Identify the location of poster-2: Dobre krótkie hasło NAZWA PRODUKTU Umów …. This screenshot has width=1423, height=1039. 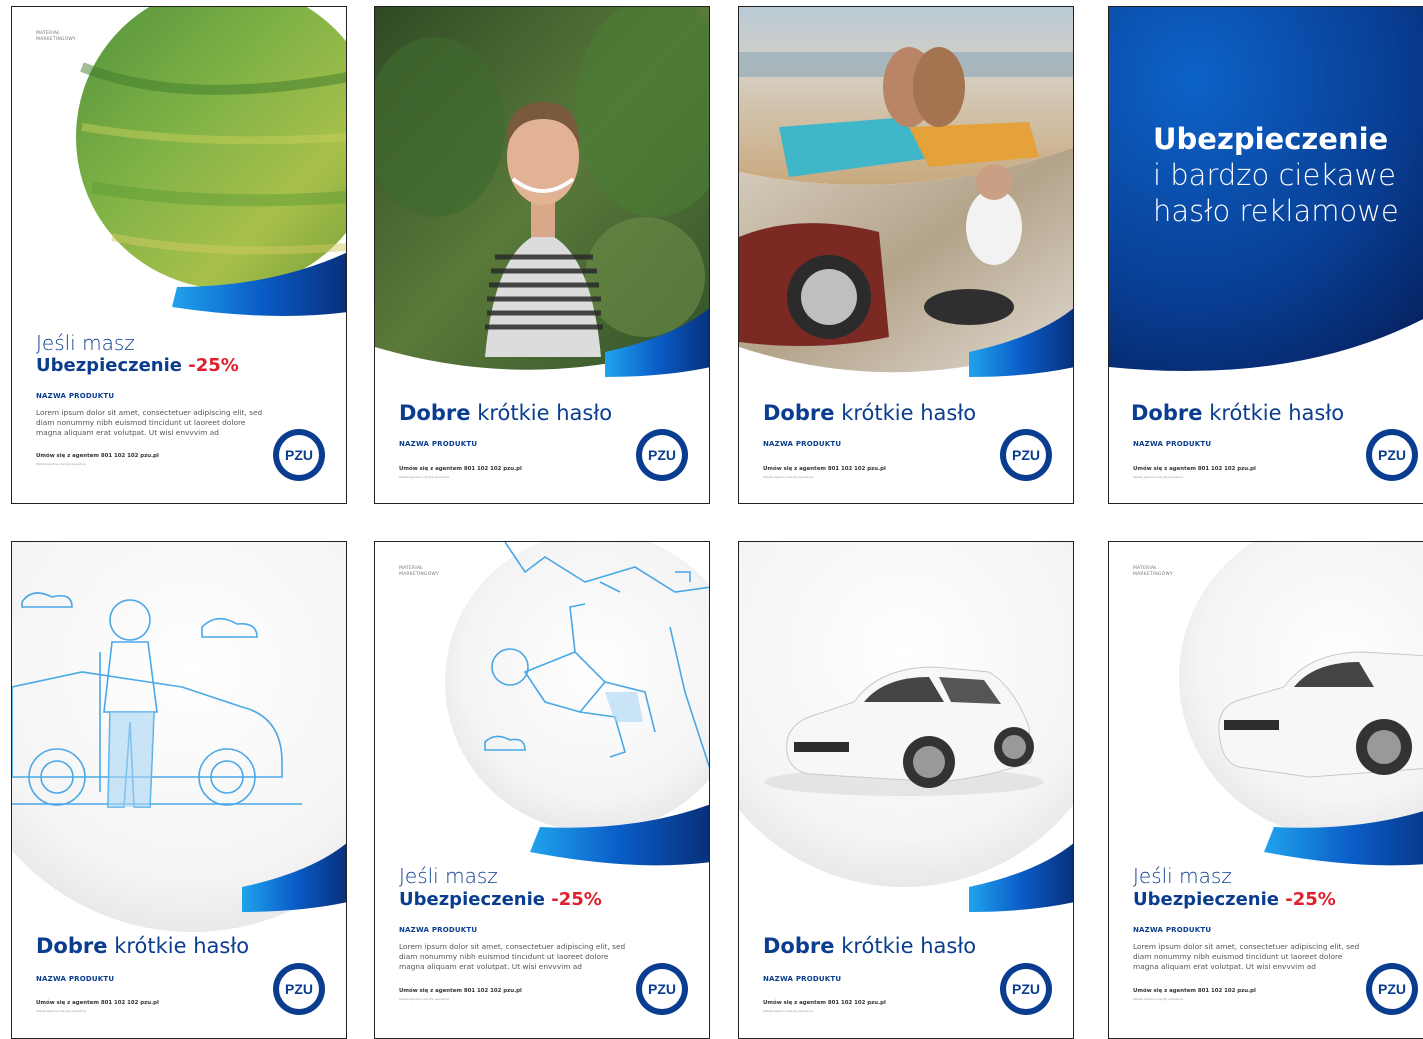
(542, 255).